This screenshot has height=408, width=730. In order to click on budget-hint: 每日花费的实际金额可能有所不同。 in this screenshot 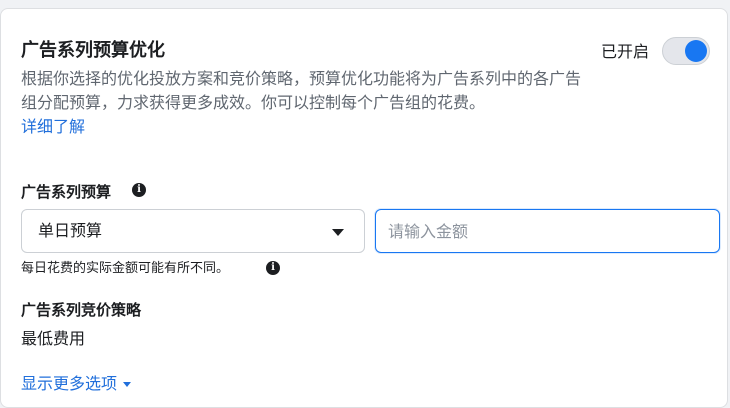, I will do `click(125, 268)`.